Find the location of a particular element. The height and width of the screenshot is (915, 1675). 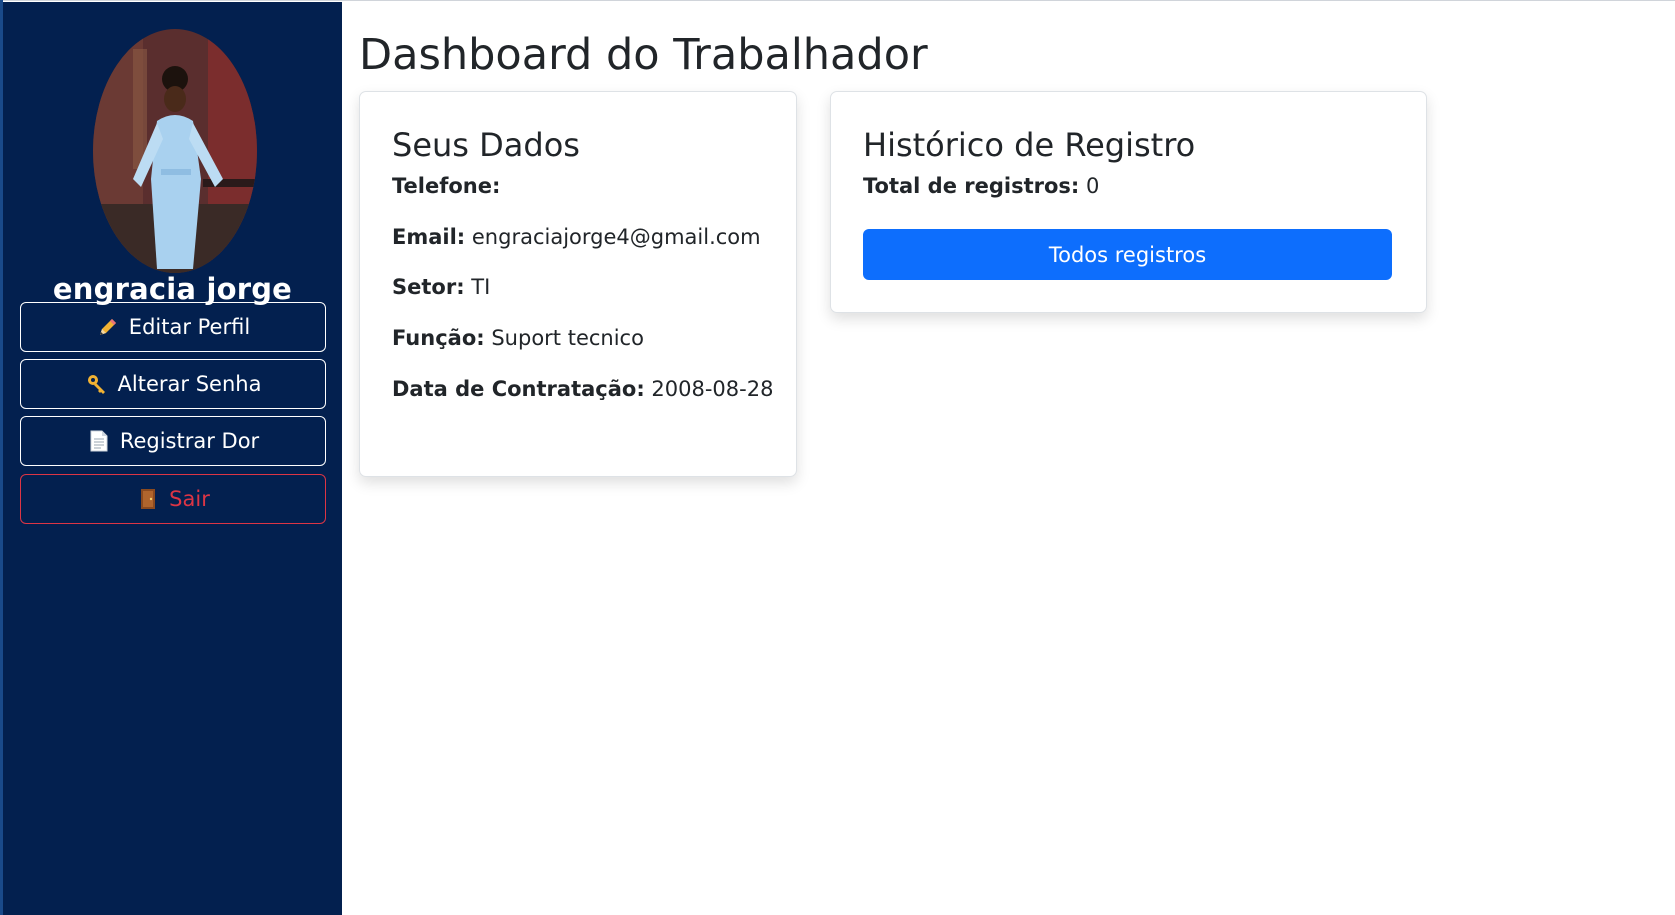

register-pain-label: Registrar Dor is located at coordinates (189, 441).